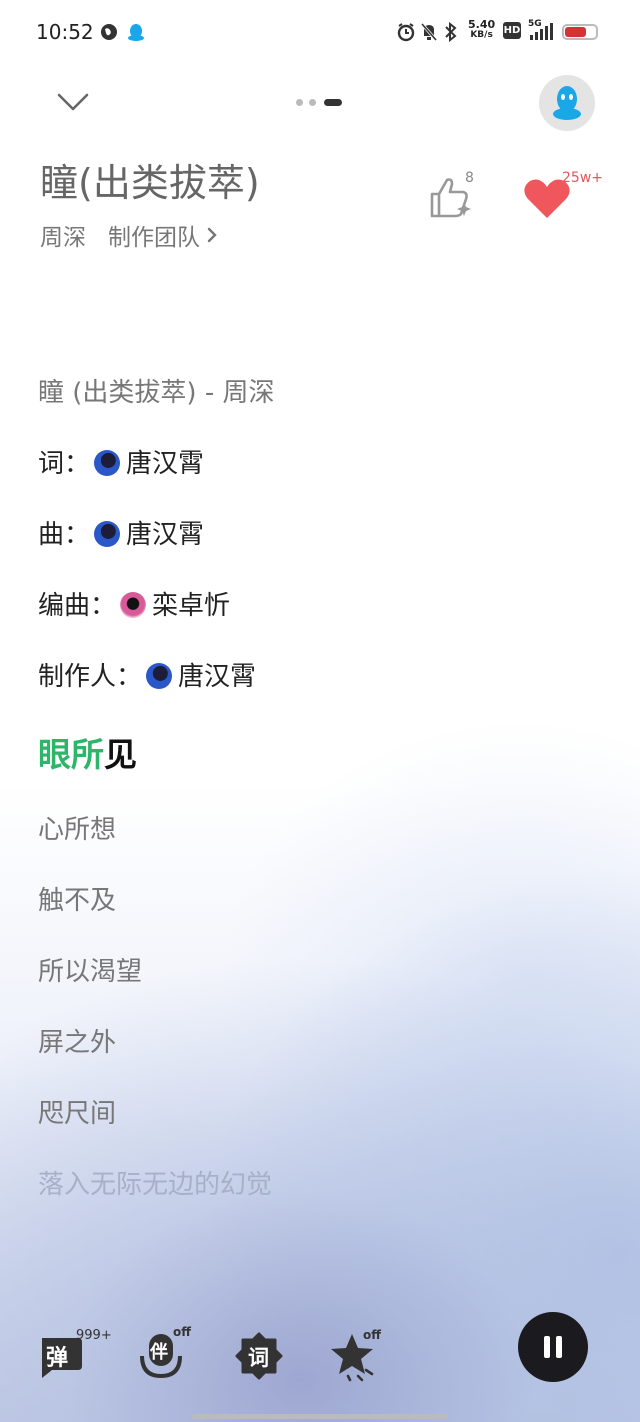 Image resolution: width=640 pixels, height=1422 pixels. What do you see at coordinates (553, 1347) in the screenshot?
I see `pause-button` at bounding box center [553, 1347].